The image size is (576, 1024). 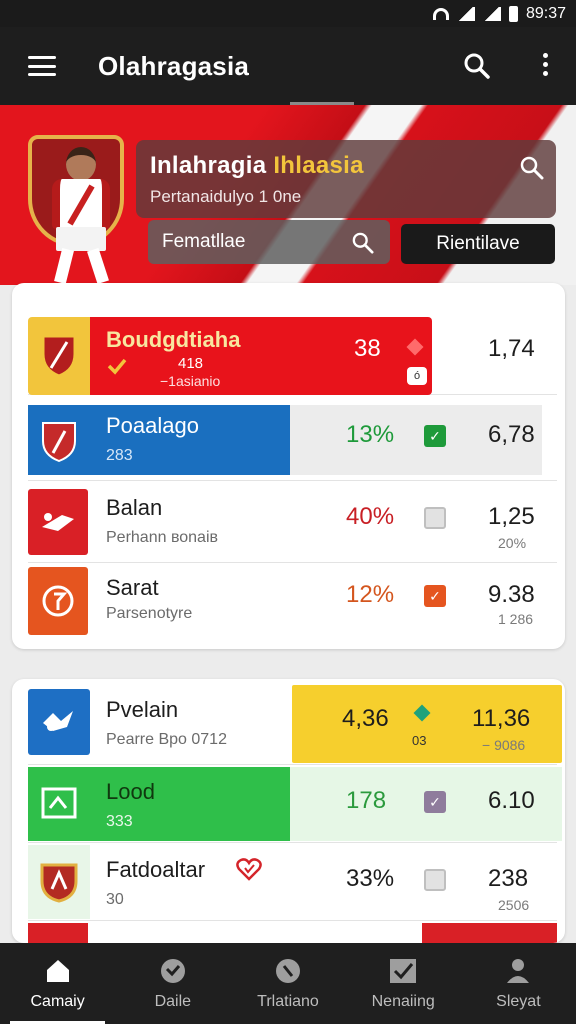 I want to click on ball-icon, so click(x=173, y=971).